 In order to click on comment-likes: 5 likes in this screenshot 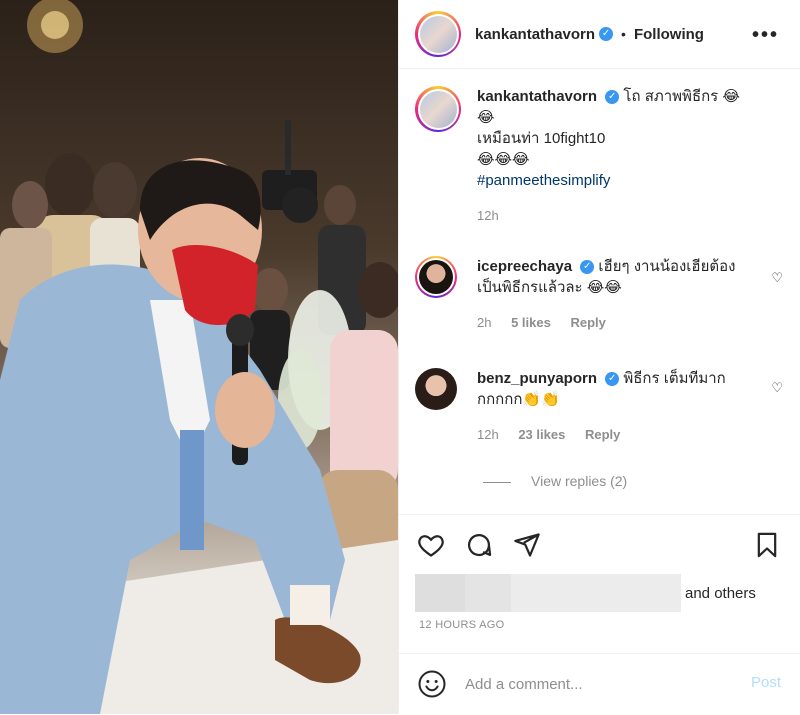, I will do `click(531, 322)`.